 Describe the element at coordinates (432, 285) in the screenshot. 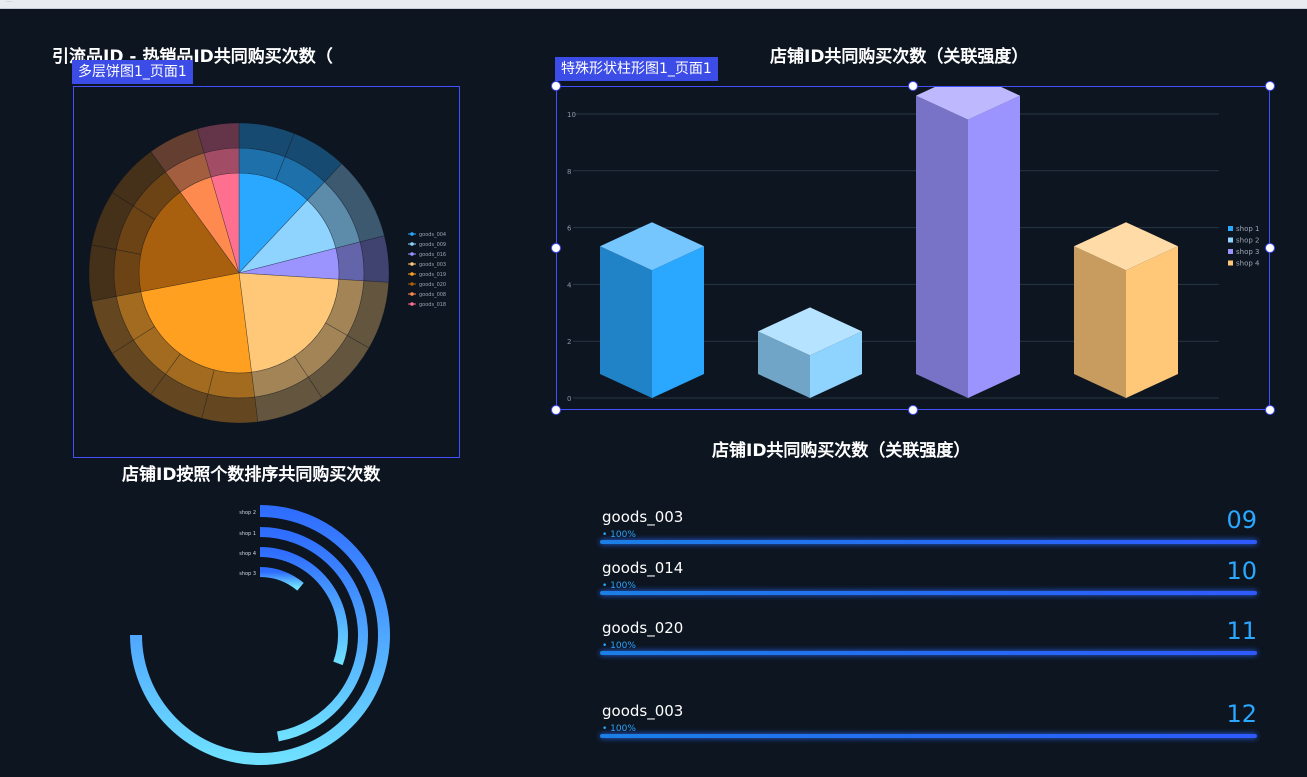

I see `legend-label: goods_020` at that location.